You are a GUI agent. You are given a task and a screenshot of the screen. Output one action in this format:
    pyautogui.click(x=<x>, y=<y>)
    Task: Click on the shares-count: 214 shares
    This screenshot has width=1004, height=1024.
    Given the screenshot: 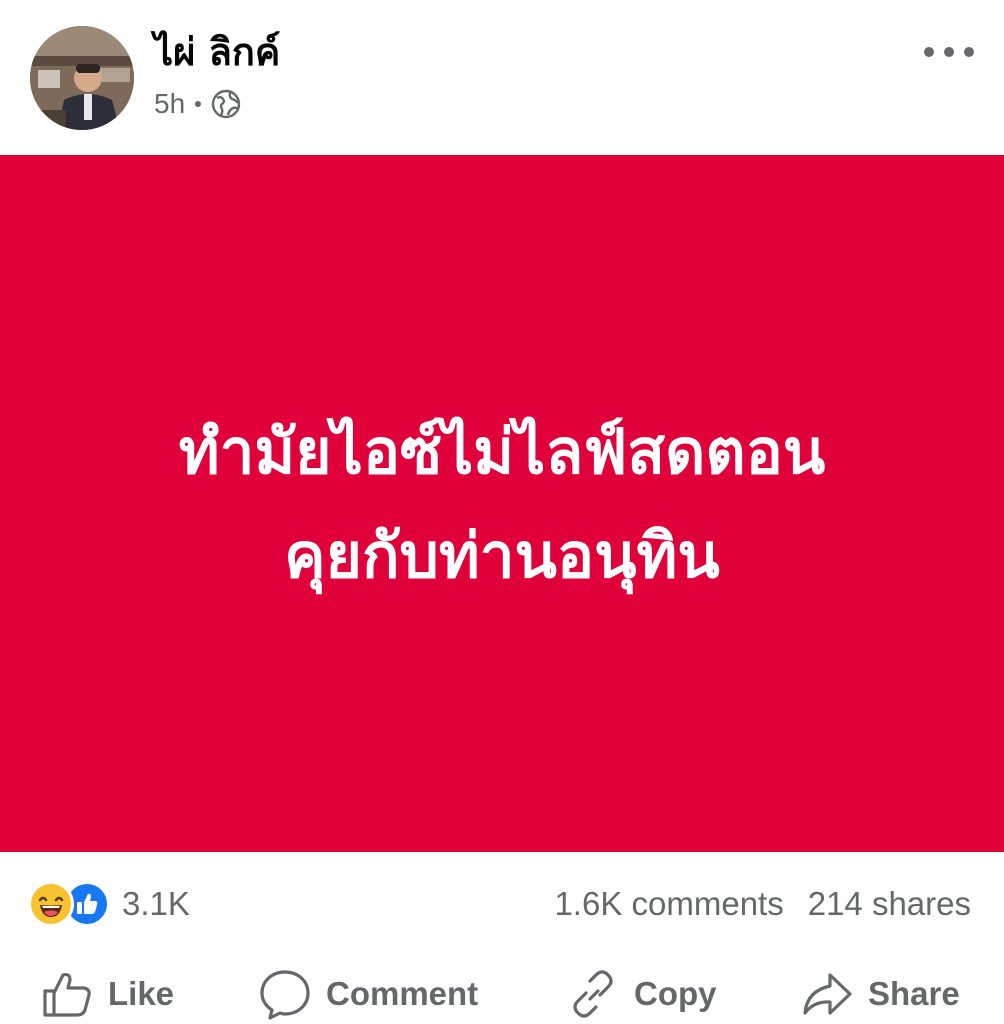 What is the action you would take?
    pyautogui.click(x=889, y=904)
    